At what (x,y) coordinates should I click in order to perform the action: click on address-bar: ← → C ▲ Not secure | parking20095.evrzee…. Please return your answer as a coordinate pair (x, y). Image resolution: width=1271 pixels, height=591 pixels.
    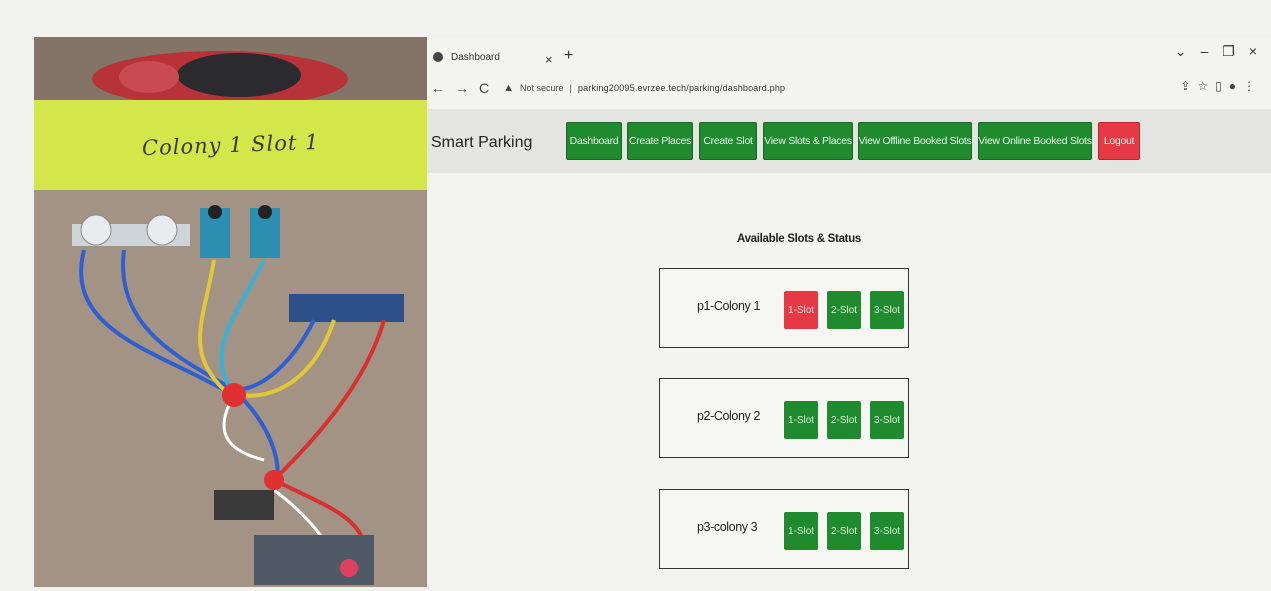
    Looking at the image, I should click on (849, 88).